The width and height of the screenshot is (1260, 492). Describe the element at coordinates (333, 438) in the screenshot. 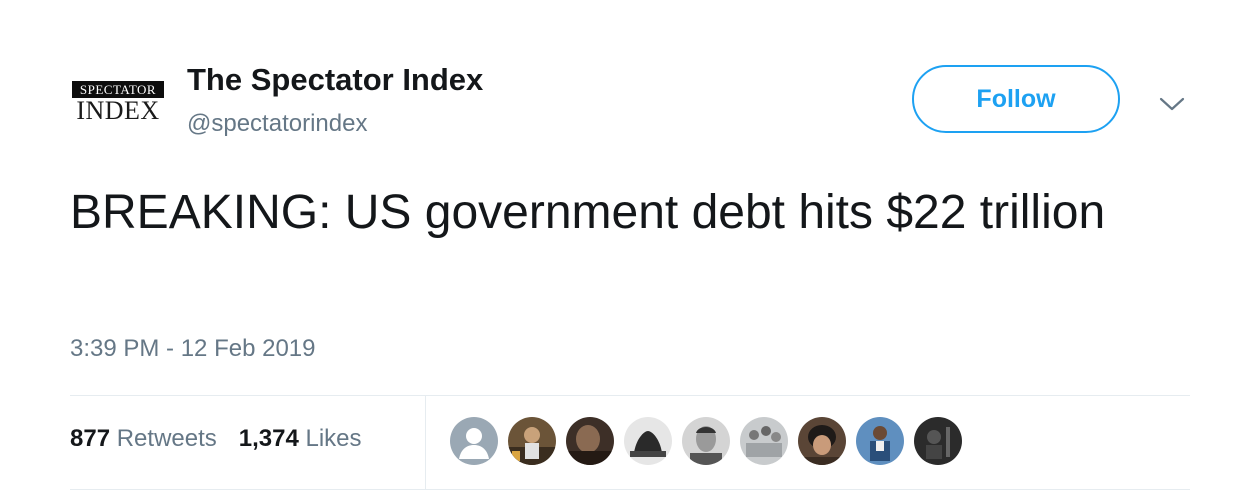

I see `likes-label: Likes` at that location.